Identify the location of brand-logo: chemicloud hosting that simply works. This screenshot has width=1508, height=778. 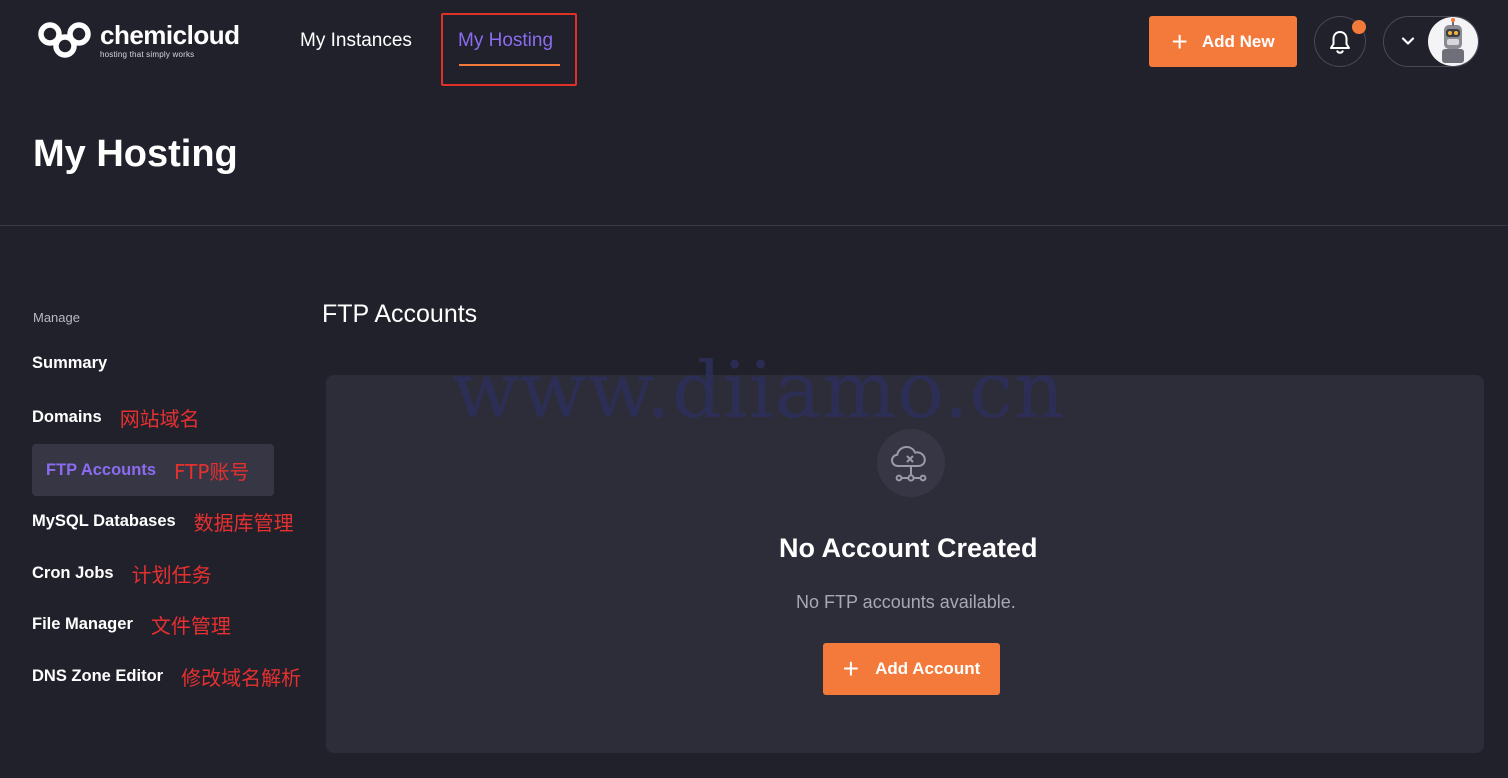
(138, 40).